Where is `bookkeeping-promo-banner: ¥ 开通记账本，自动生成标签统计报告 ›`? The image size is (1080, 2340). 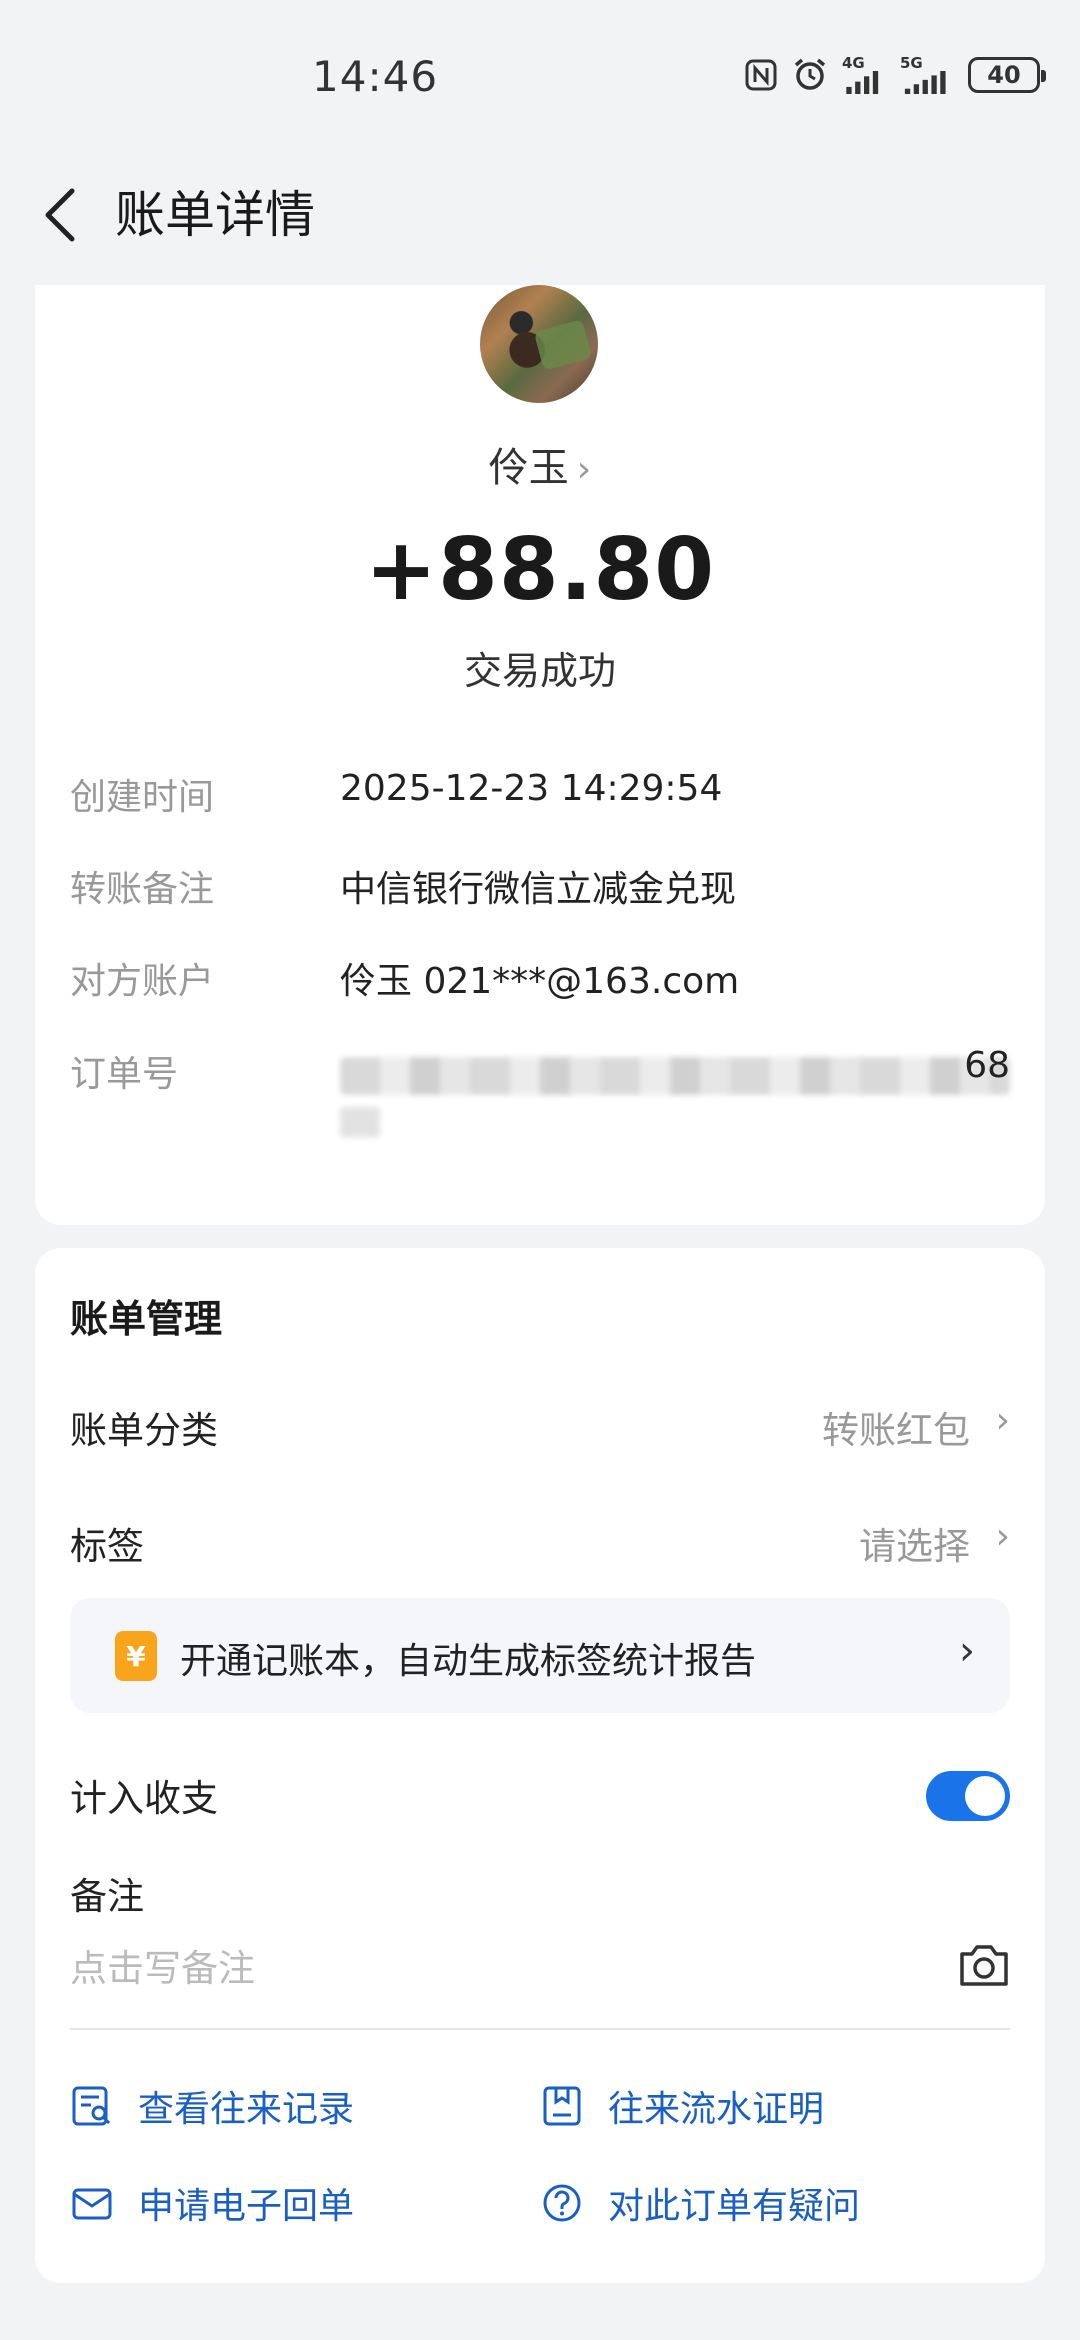 bookkeeping-promo-banner: ¥ 开通记账本，自动生成标签统计报告 › is located at coordinates (540, 1655).